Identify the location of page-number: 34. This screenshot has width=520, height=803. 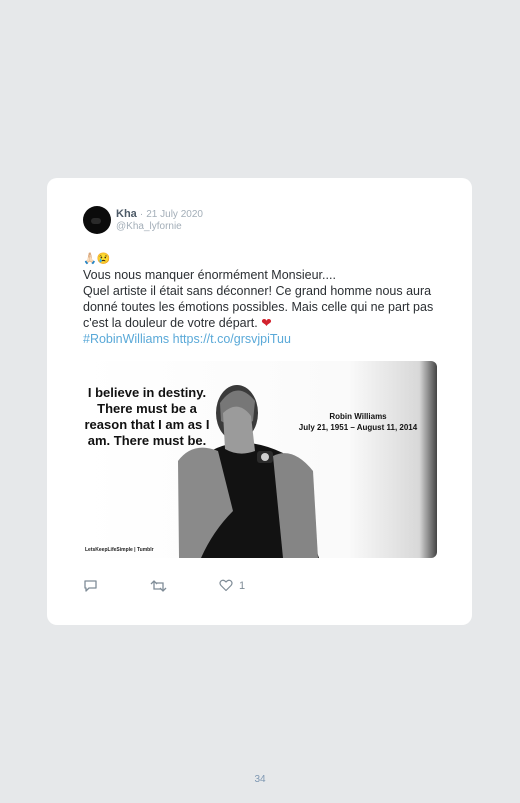
(260, 779).